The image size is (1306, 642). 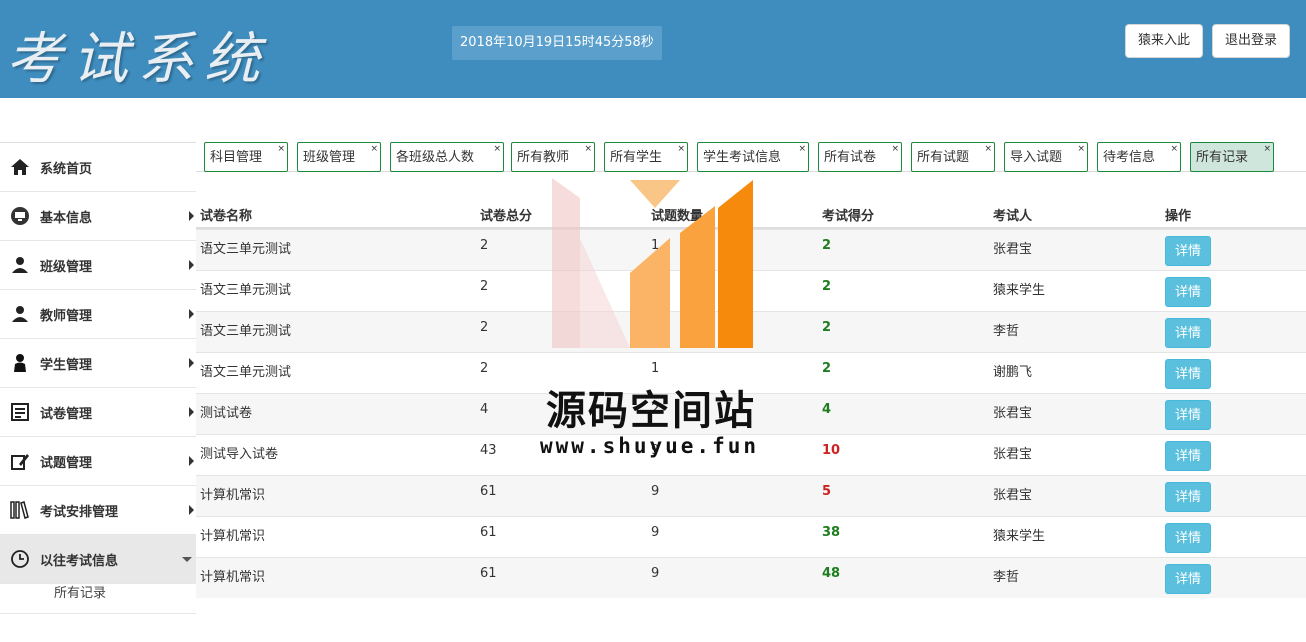 I want to click on tab-pending-exams: 待考信息 ×, so click(x=1139, y=157).